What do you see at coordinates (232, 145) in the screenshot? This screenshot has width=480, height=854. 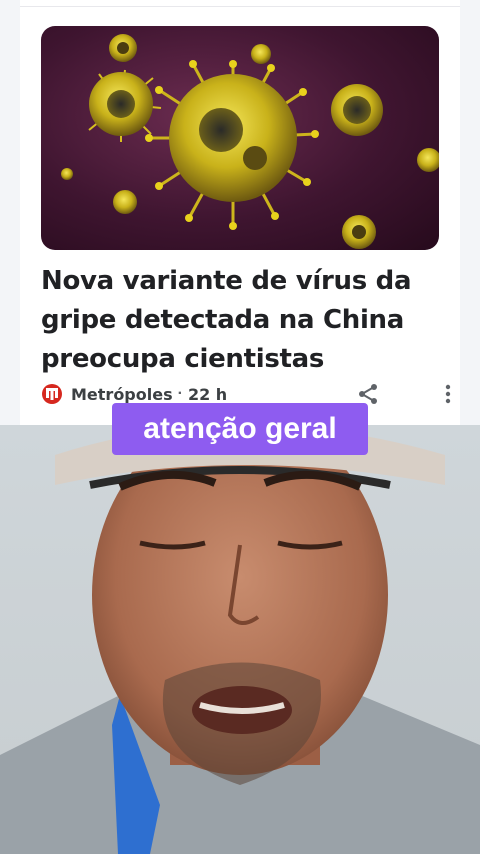 I see `virus-main` at bounding box center [232, 145].